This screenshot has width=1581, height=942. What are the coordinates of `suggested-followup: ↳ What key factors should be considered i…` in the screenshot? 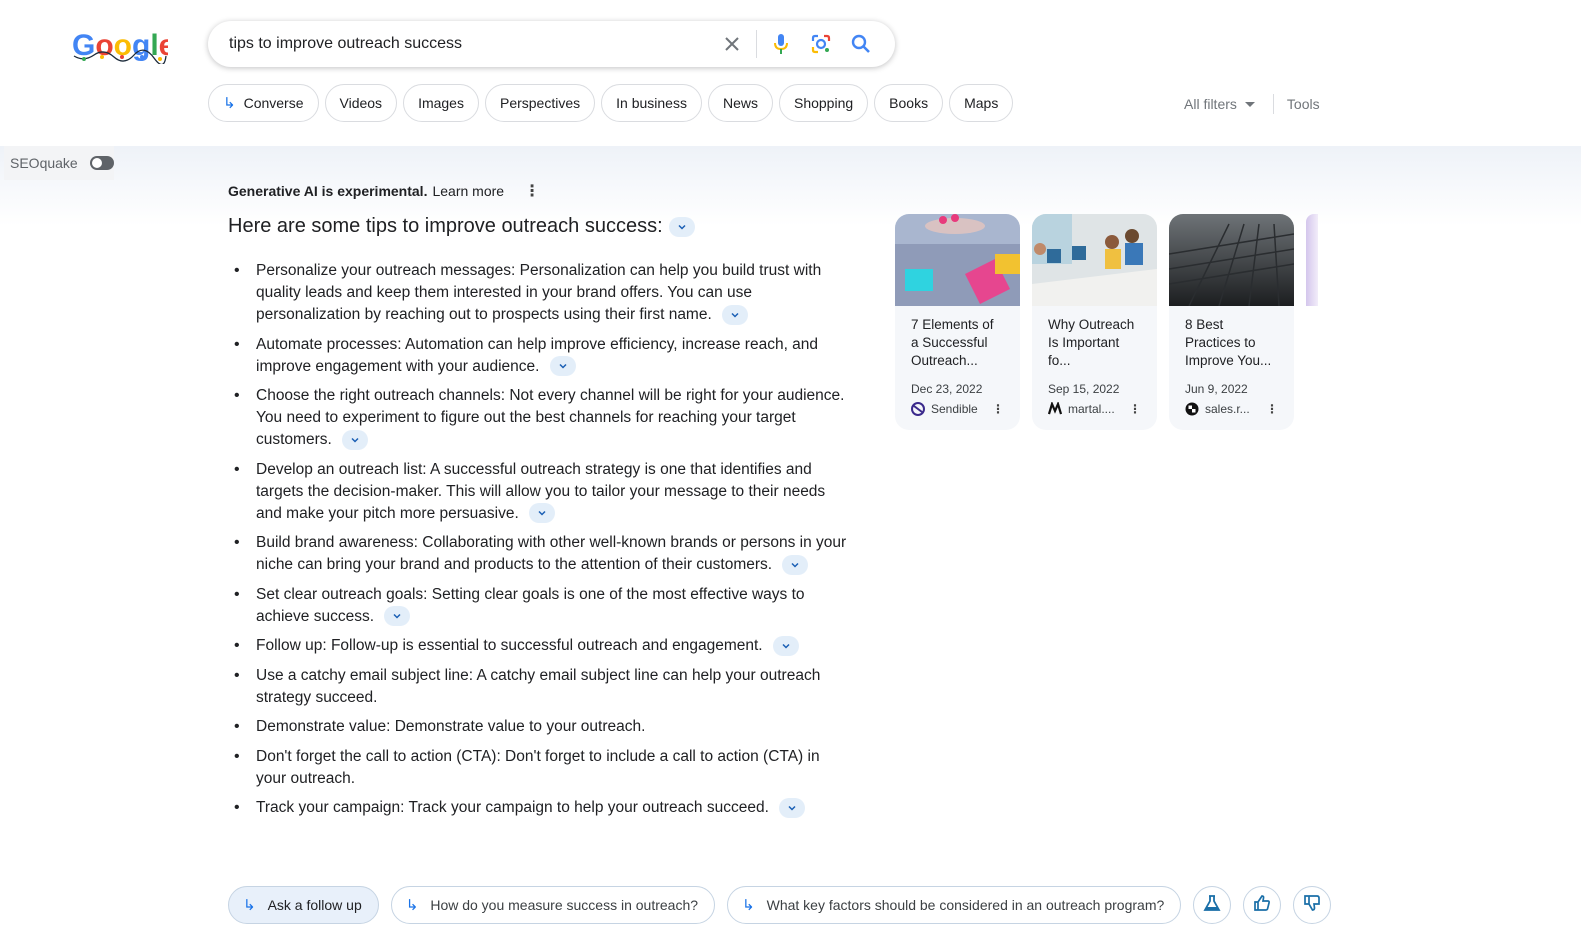 It's located at (954, 905).